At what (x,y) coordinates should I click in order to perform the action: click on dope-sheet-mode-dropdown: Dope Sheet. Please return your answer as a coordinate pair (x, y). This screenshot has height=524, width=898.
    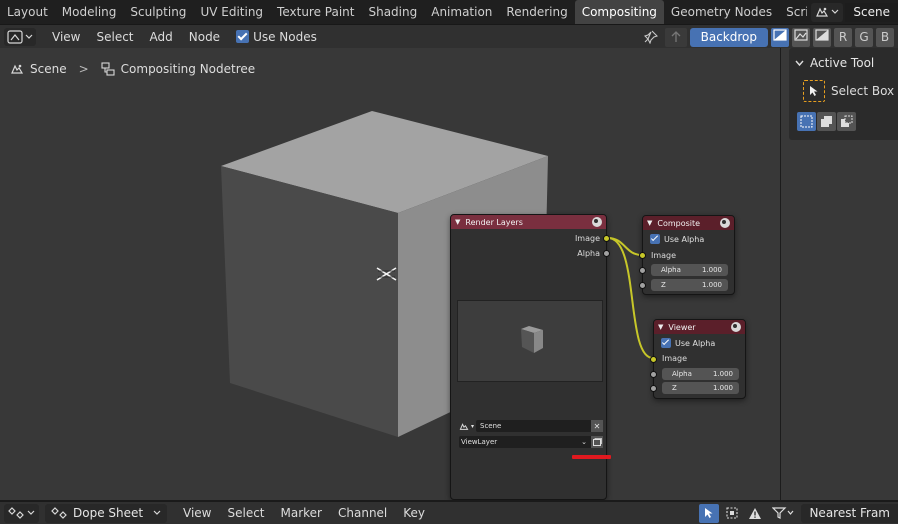
    Looking at the image, I should click on (106, 513).